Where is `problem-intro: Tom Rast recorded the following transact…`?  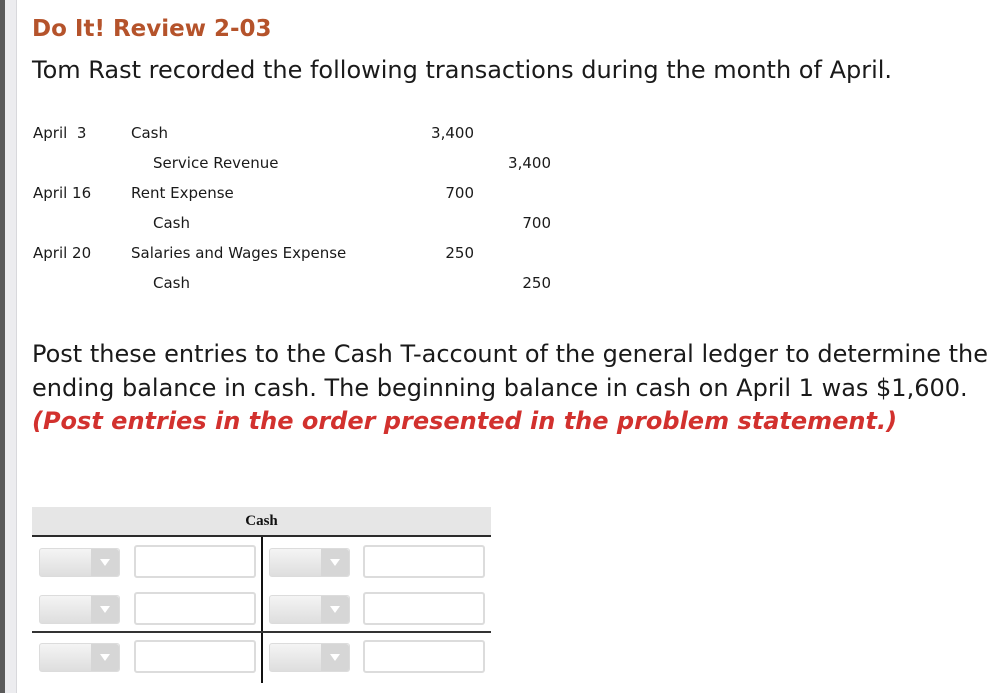
problem-intro: Tom Rast recorded the following transact… is located at coordinates (462, 70).